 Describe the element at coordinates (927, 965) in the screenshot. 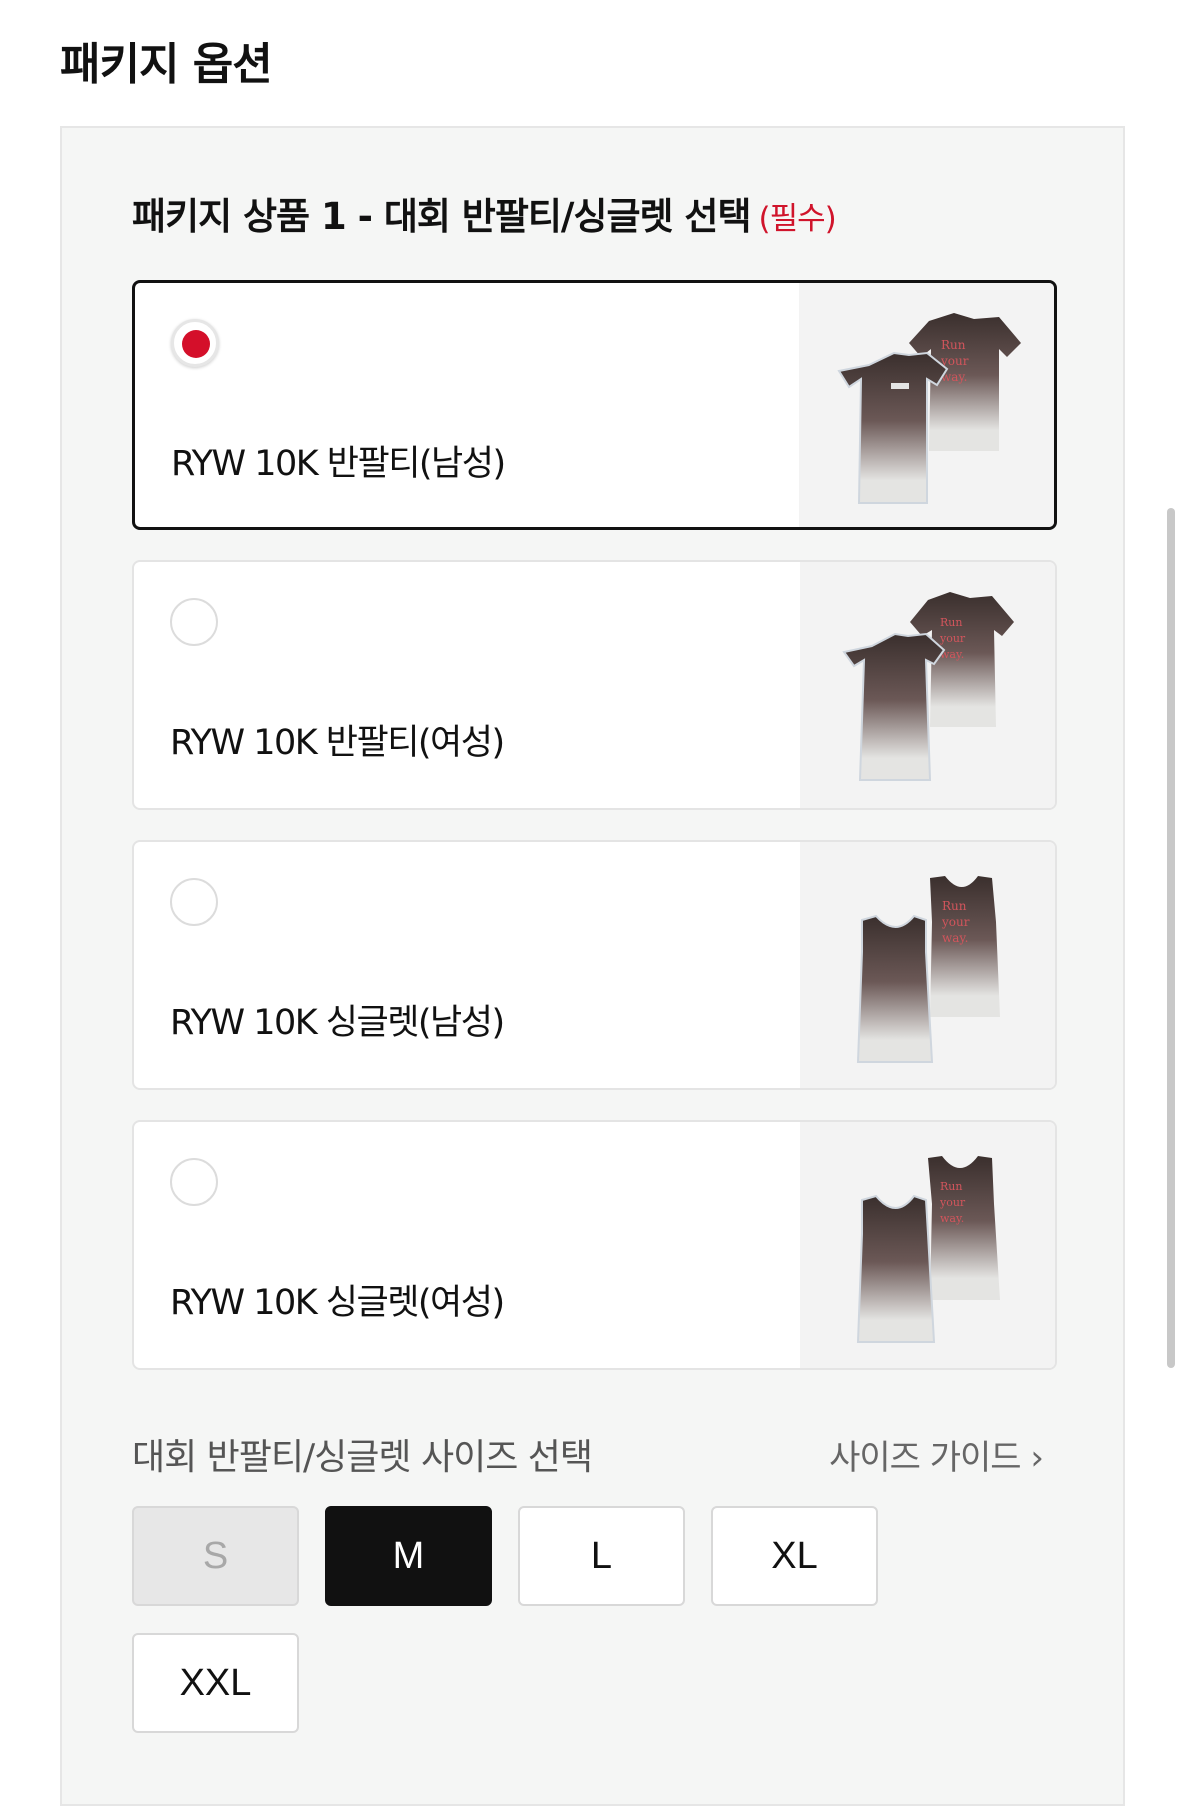

I see `singlet-men-image: Run your way.` at that location.